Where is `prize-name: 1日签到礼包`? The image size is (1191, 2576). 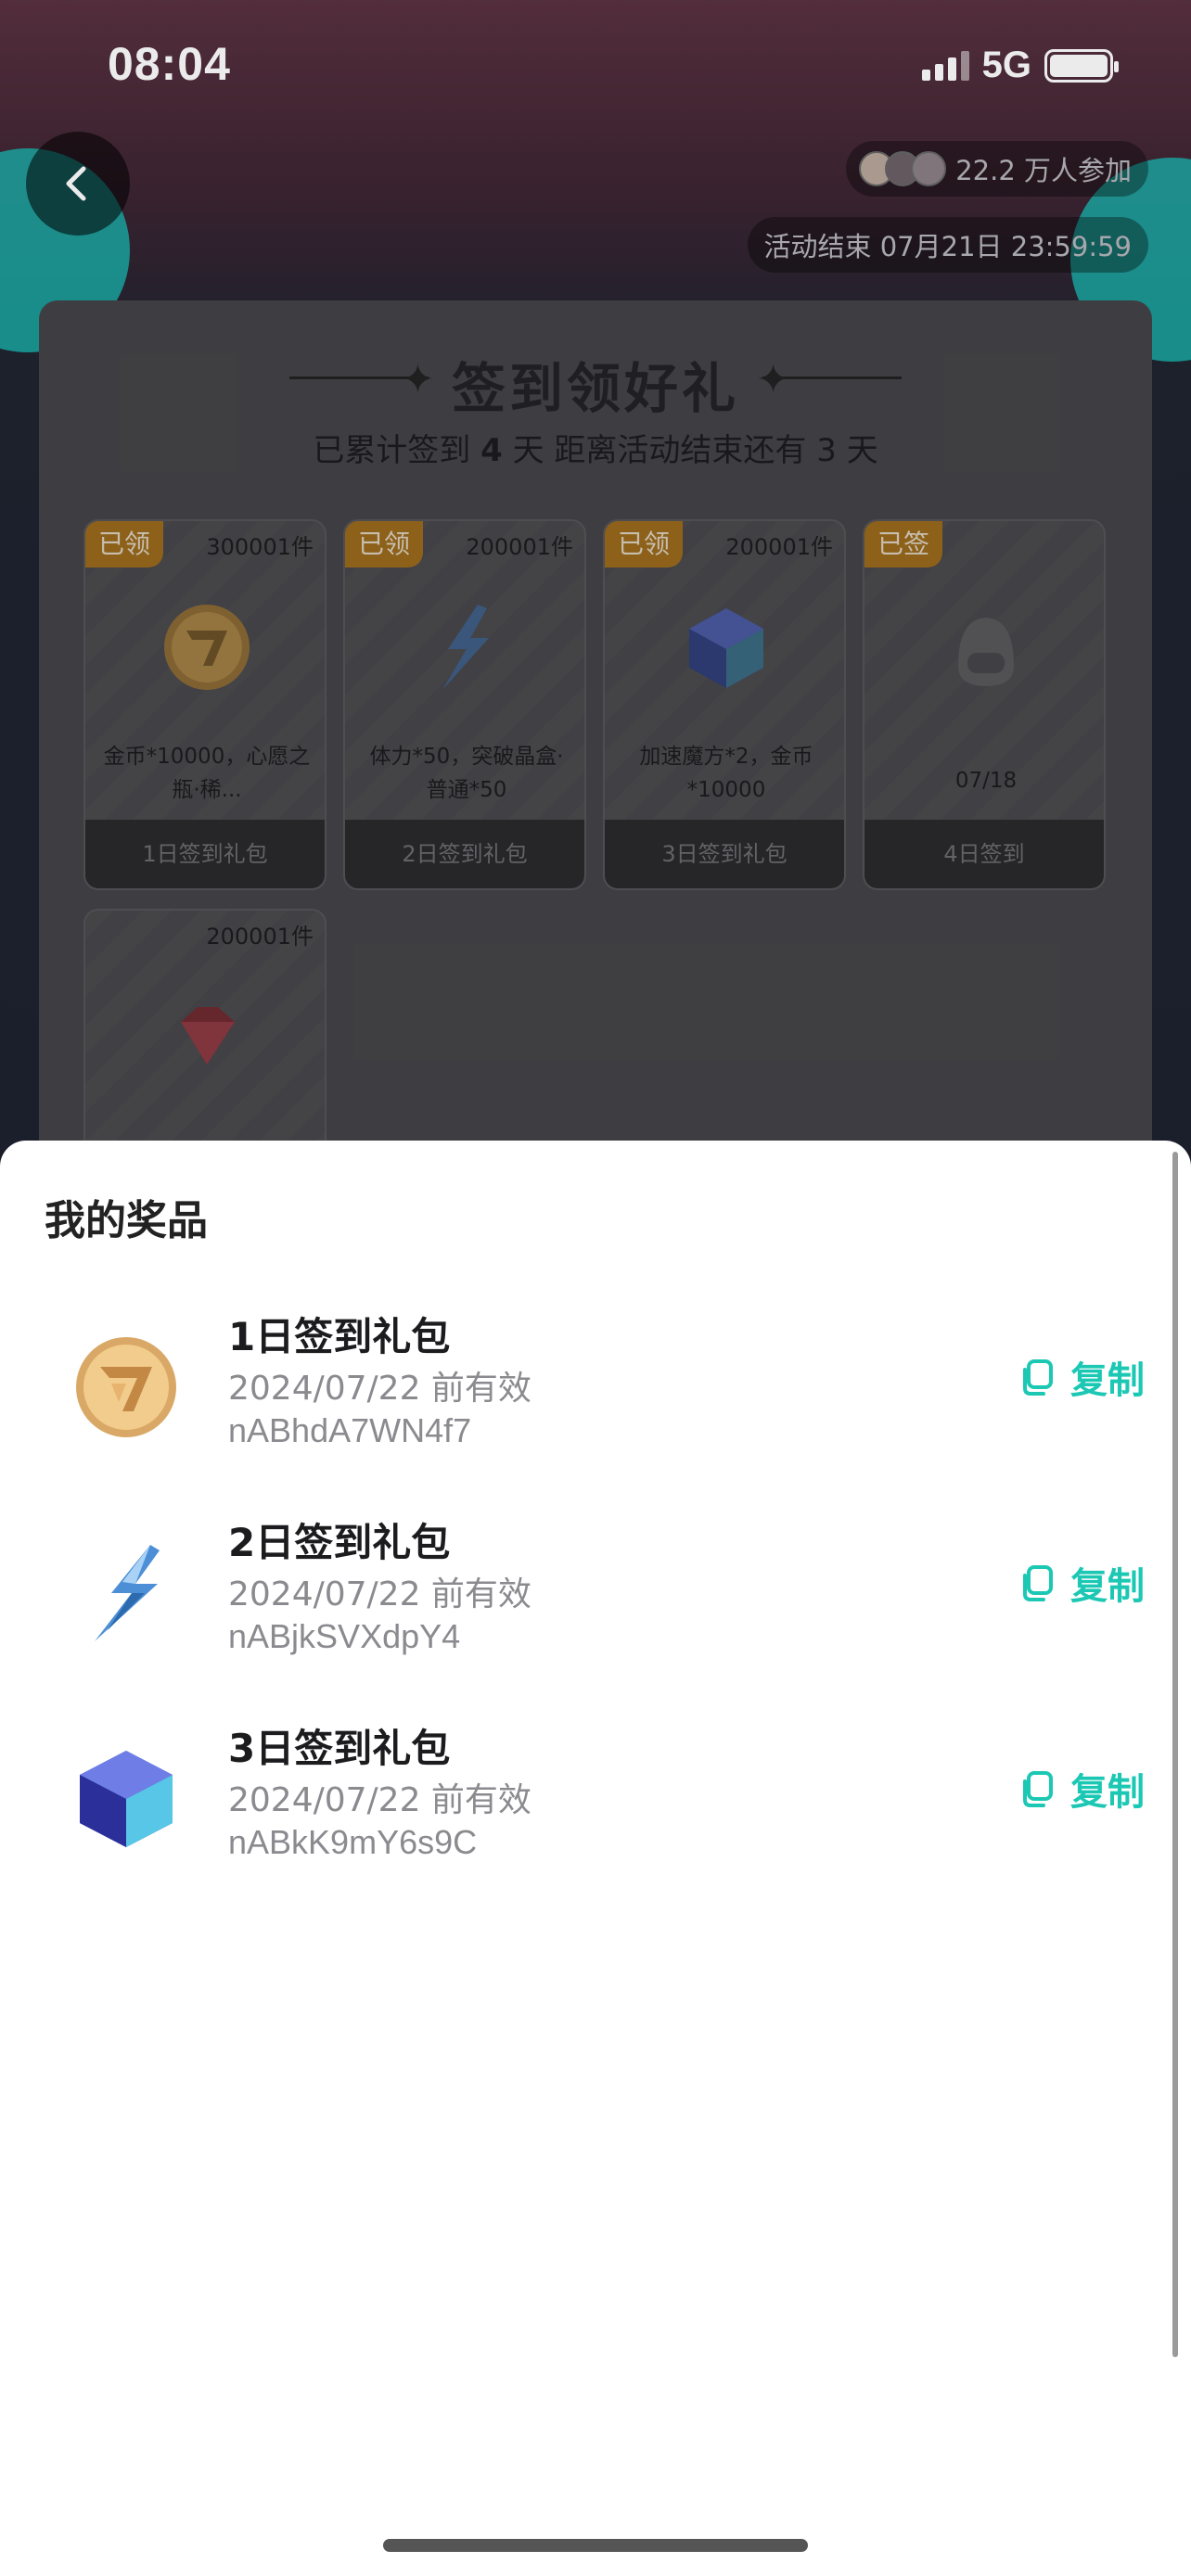 prize-name: 1日签到礼包 is located at coordinates (339, 1337).